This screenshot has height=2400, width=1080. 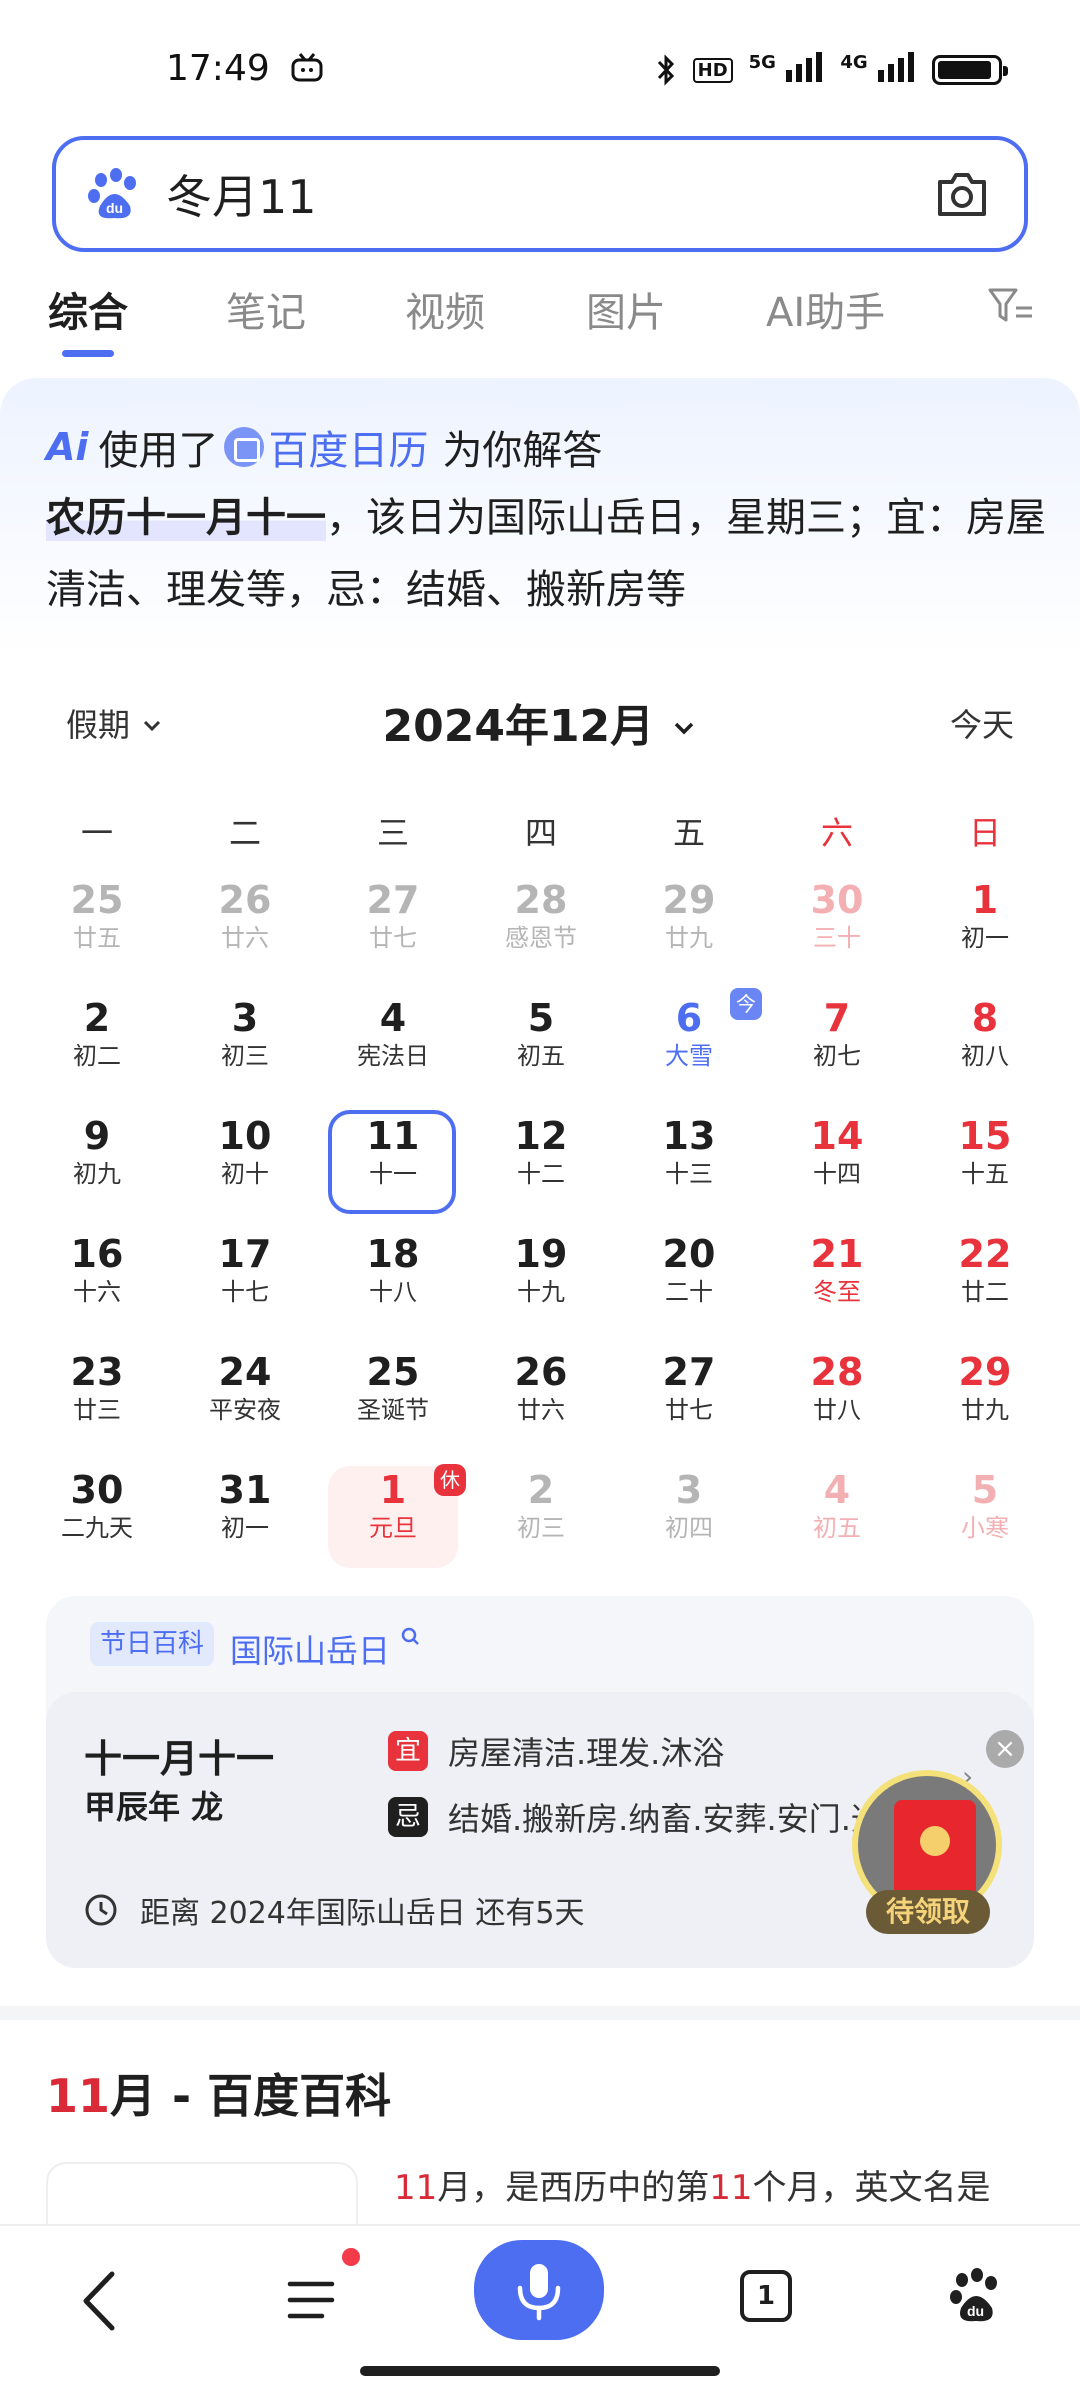 What do you see at coordinates (393, 900) in the screenshot?
I see `day-number: 27` at bounding box center [393, 900].